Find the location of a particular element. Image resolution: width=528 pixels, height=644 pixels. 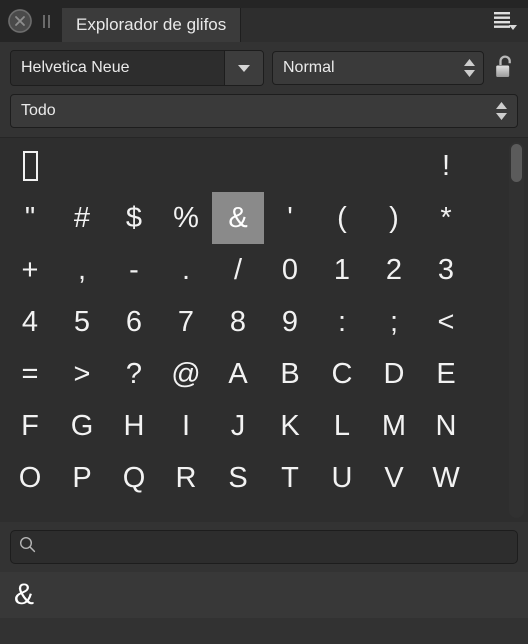

glyph-cell: E is located at coordinates (446, 374).